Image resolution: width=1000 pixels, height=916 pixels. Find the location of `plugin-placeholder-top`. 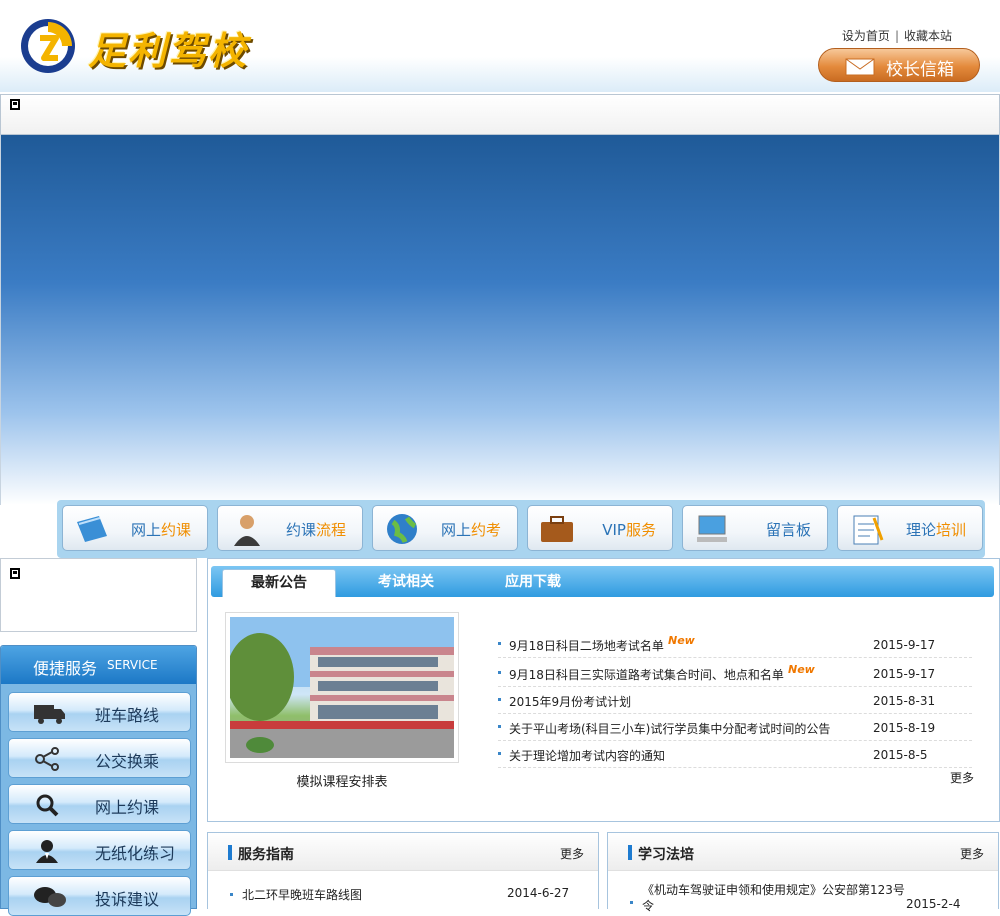

plugin-placeholder-top is located at coordinates (500, 114).